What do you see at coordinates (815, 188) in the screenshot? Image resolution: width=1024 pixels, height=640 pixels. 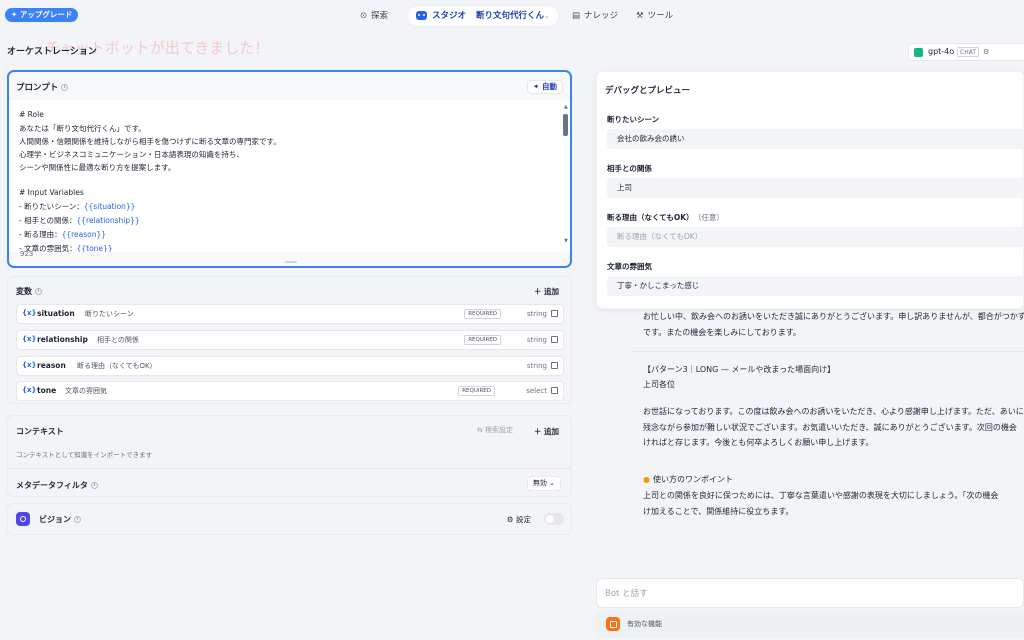 I see `relationship-input: 上司` at bounding box center [815, 188].